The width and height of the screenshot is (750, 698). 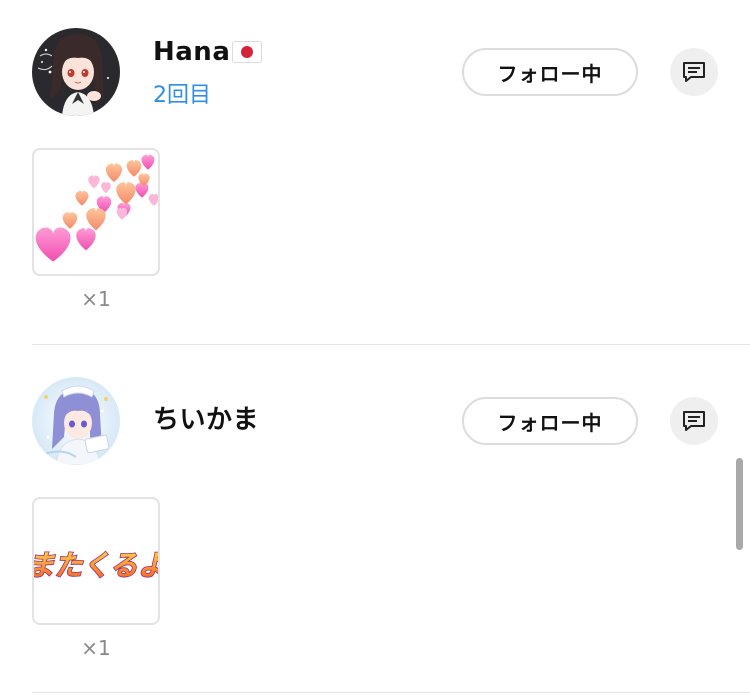 What do you see at coordinates (739, 504) in the screenshot?
I see `scrollbar` at bounding box center [739, 504].